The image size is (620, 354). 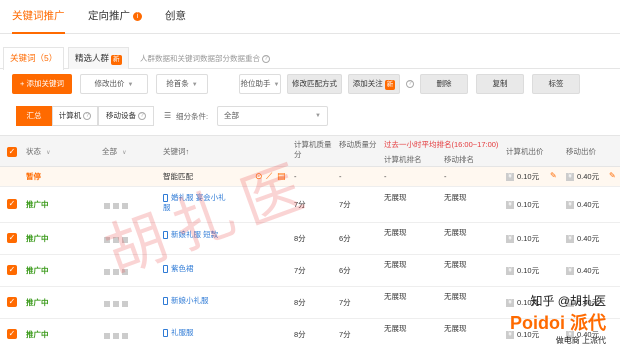 I want to click on add-follow-label: 添加关注, so click(x=367, y=83).